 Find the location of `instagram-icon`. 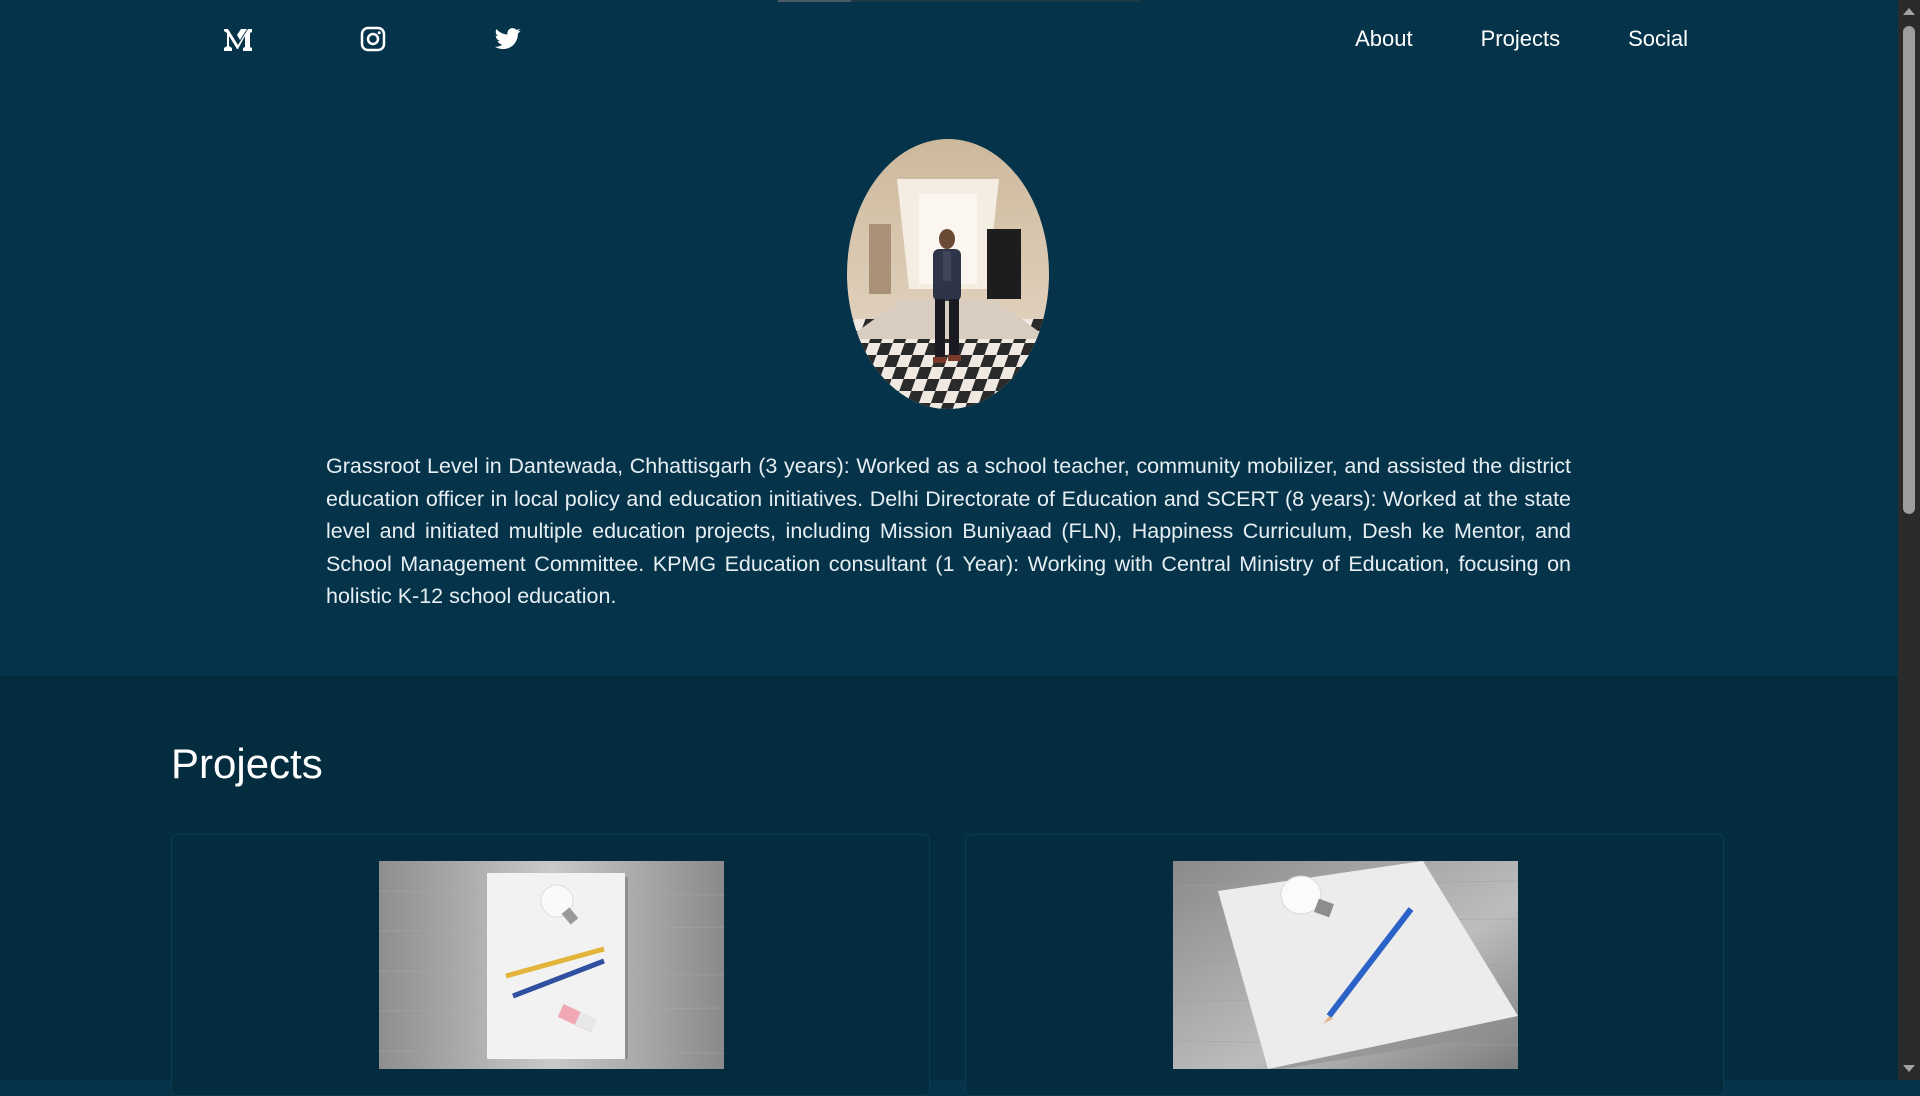

instagram-icon is located at coordinates (373, 39).